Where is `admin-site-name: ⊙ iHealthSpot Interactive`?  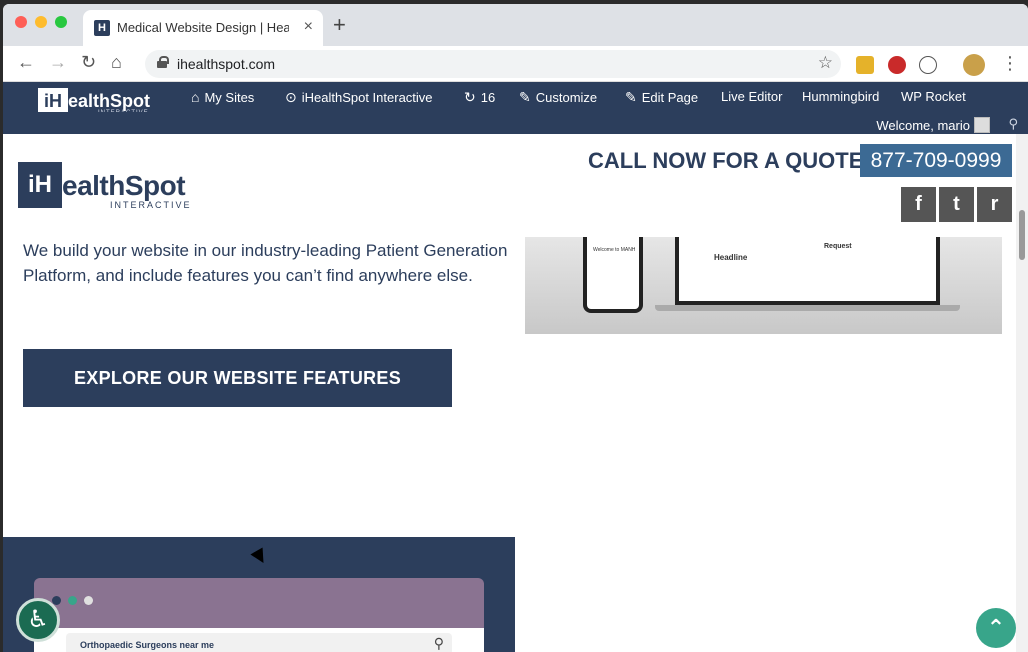
admin-site-name: ⊙ iHealthSpot Interactive is located at coordinates (359, 97).